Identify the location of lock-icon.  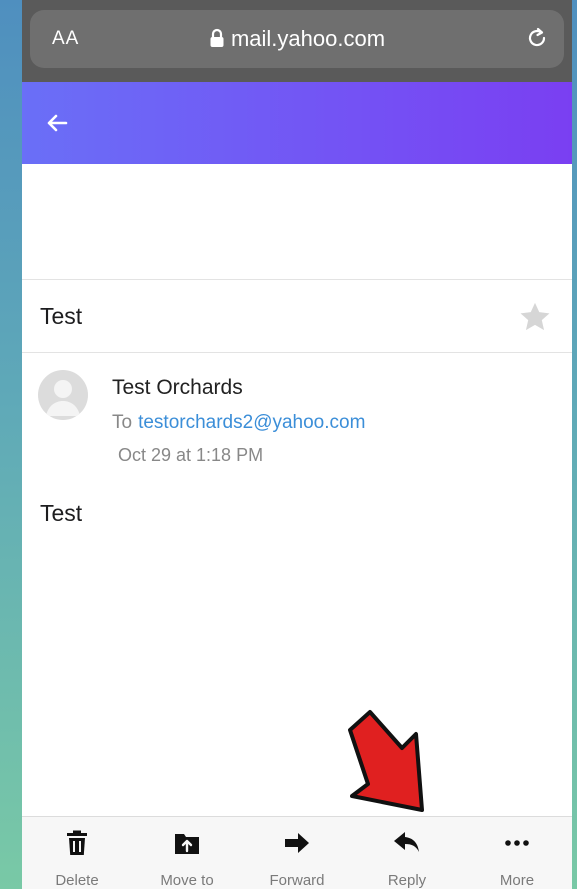
(217, 37).